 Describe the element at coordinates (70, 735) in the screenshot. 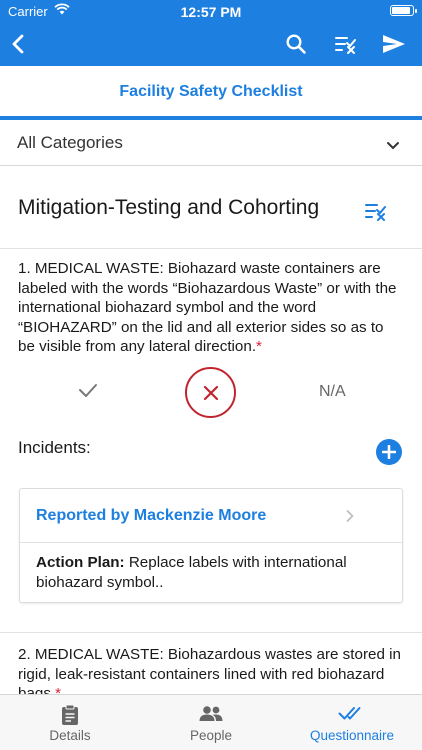

I see `tab-label: Details` at that location.